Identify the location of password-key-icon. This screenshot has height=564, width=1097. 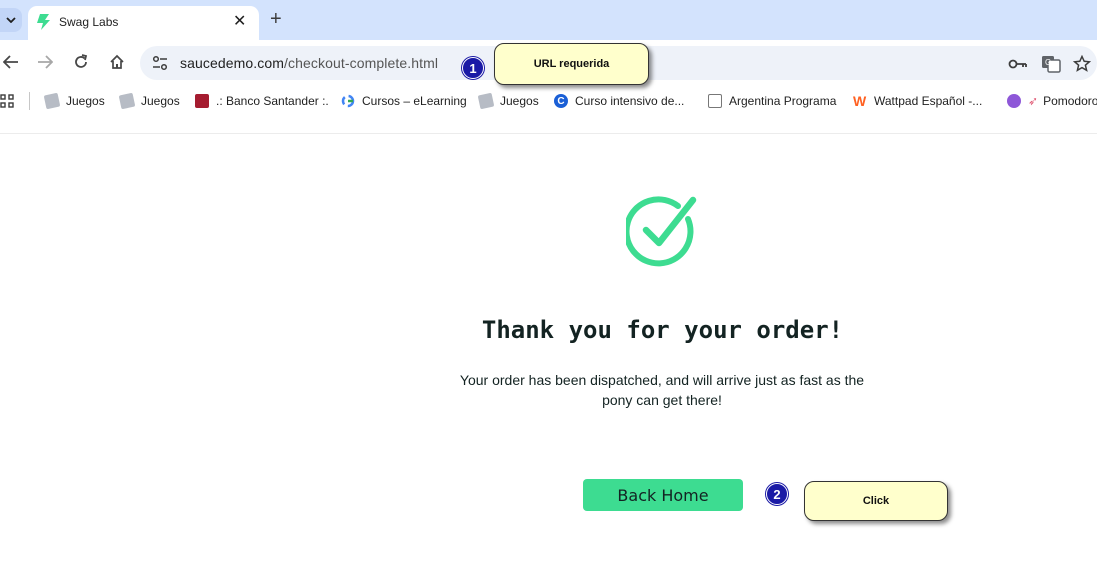
(1018, 64).